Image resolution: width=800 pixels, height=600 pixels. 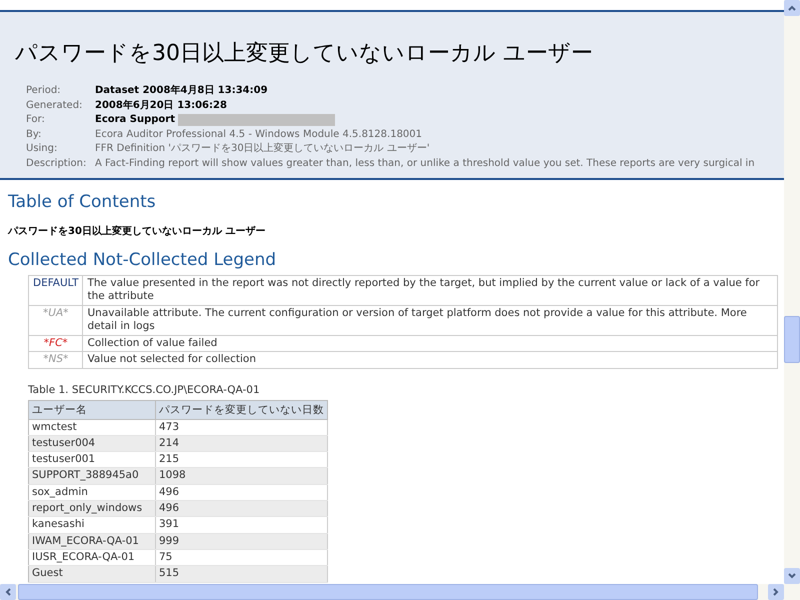 What do you see at coordinates (430, 343) in the screenshot?
I see `legend-description: Collection of value failed` at bounding box center [430, 343].